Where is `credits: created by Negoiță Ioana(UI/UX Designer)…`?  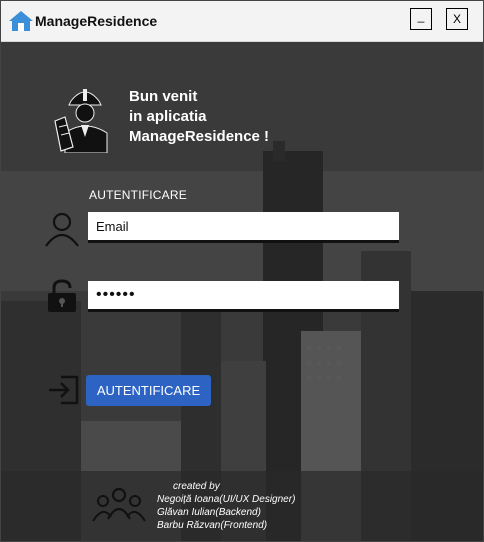 credits: created by Negoiță Ioana(UI/UX Designer)… is located at coordinates (226, 506).